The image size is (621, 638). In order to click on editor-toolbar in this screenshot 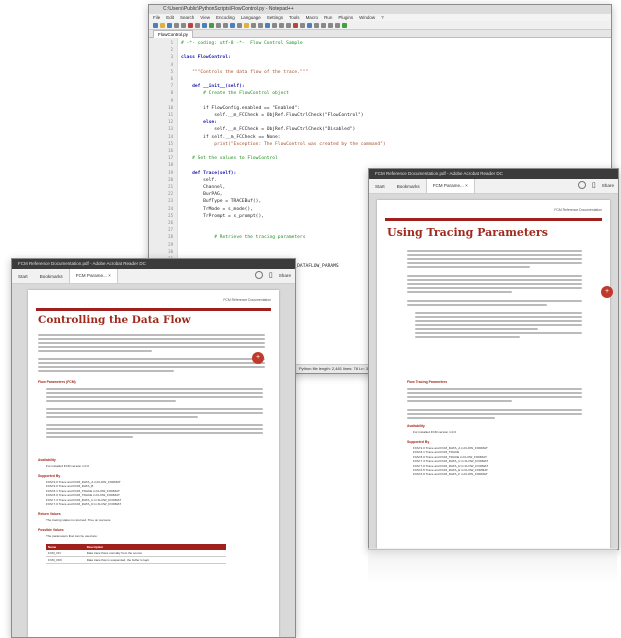, I will do `click(380, 25)`.